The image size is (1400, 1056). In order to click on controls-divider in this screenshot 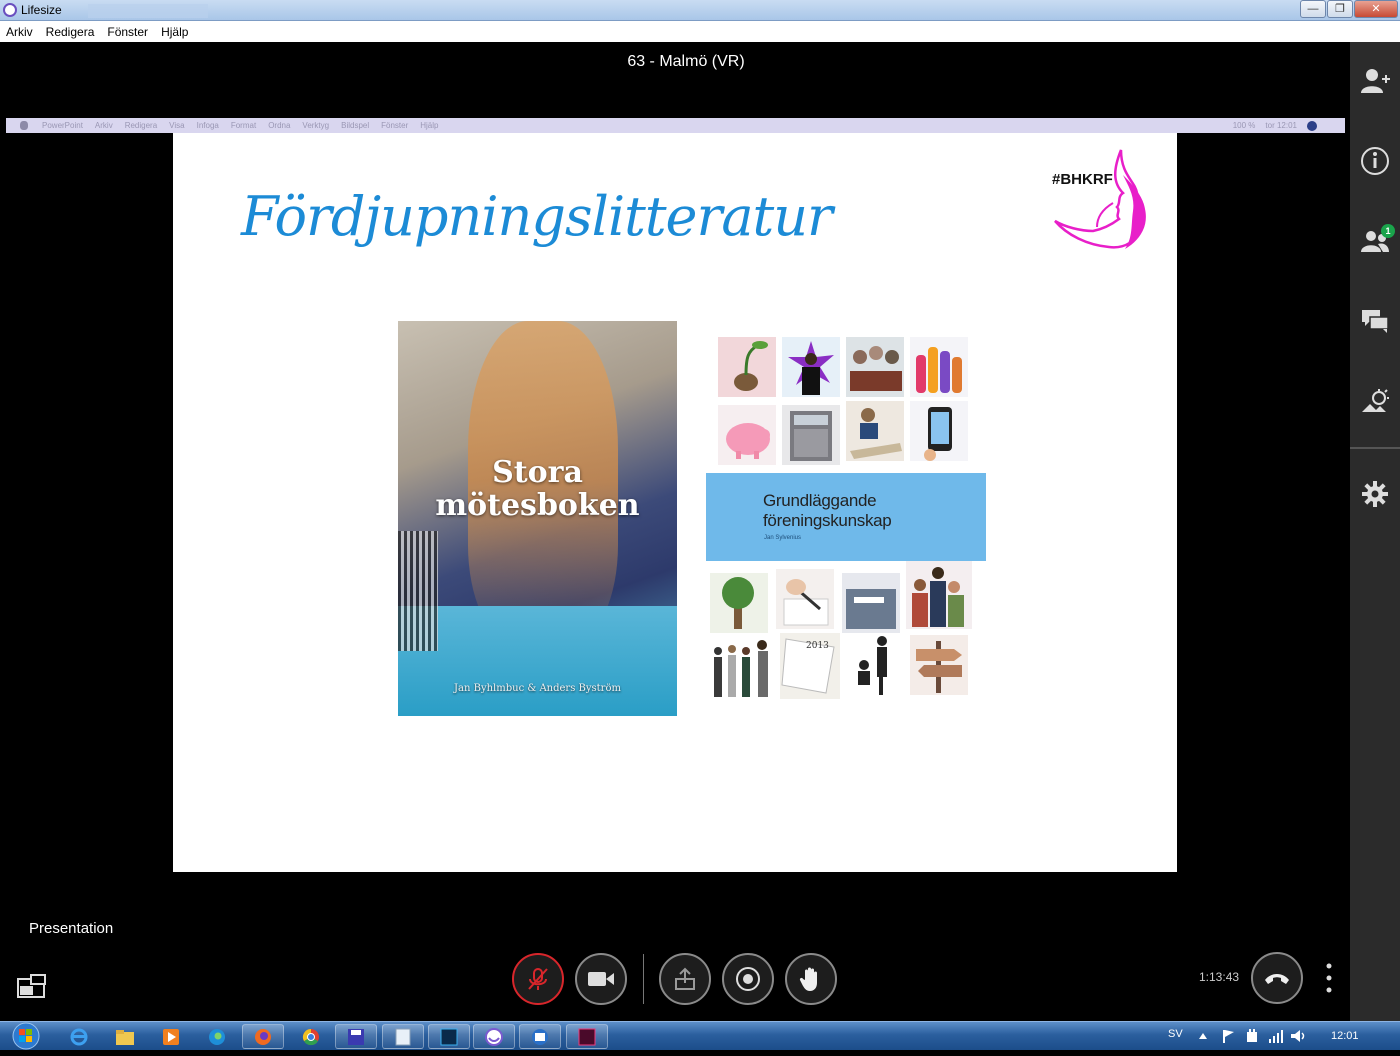, I will do `click(643, 979)`.